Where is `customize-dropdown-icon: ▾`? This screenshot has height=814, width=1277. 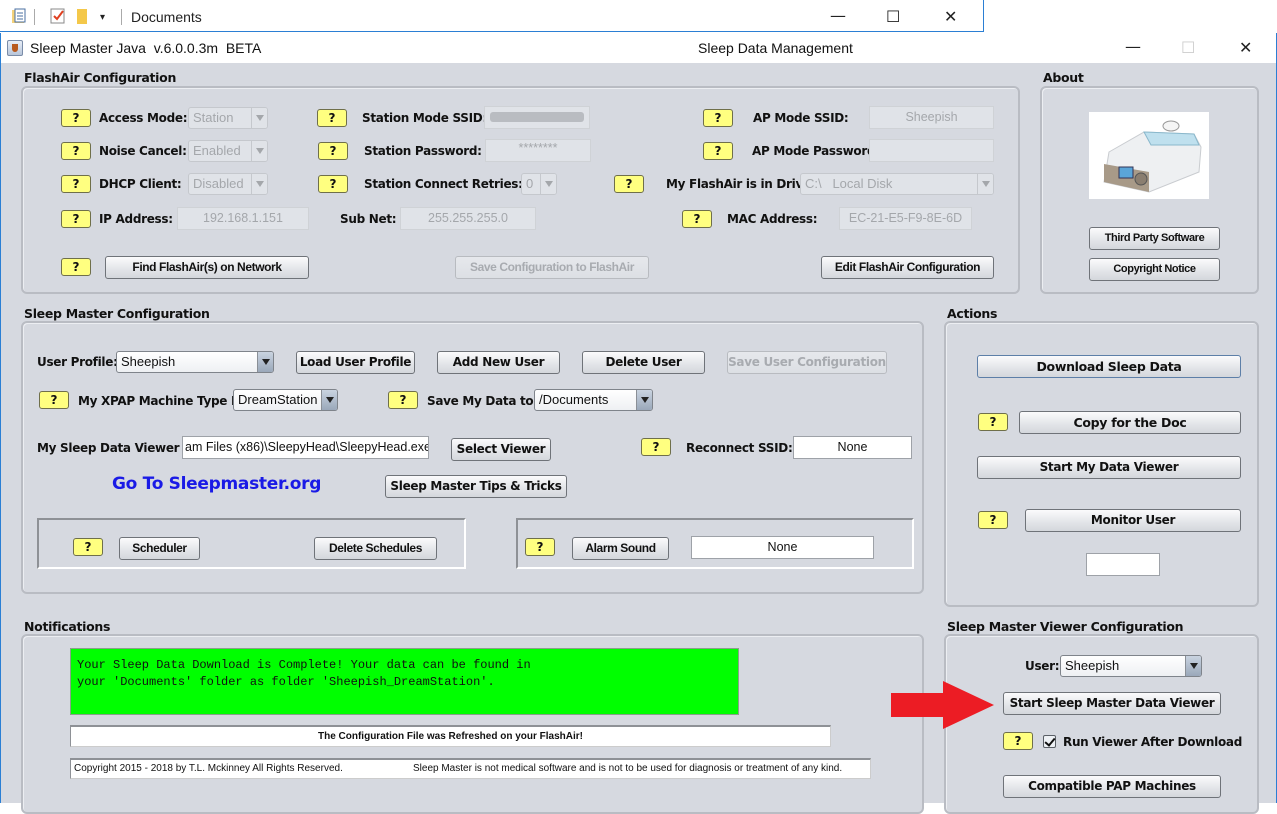
customize-dropdown-icon: ▾ is located at coordinates (102, 18).